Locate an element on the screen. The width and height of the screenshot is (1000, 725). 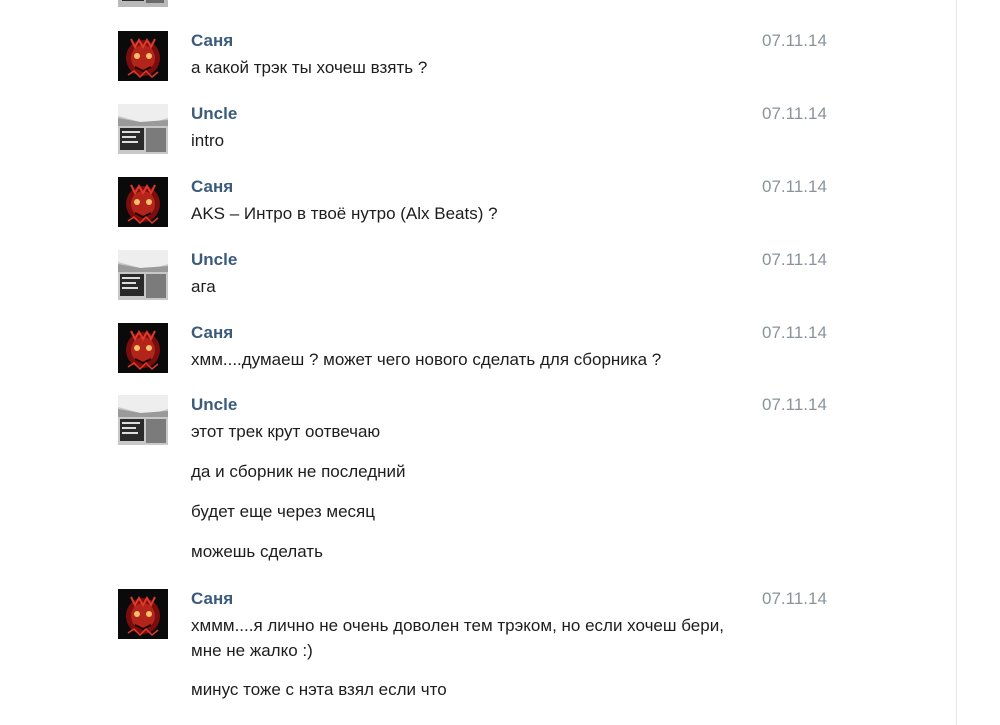
message-text: минус тоже с нэта взял если что is located at coordinates (319, 689).